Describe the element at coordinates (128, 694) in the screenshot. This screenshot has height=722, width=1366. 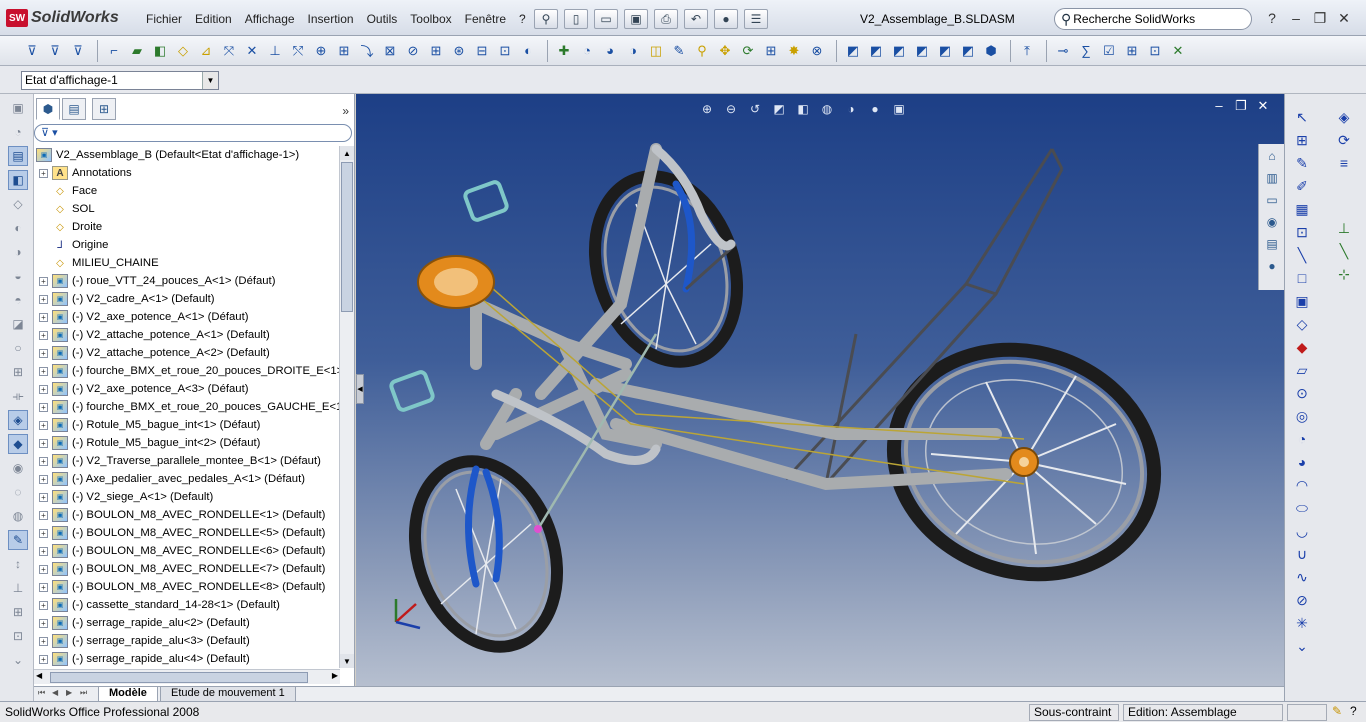
I see `tab-modele: Modèle` at that location.